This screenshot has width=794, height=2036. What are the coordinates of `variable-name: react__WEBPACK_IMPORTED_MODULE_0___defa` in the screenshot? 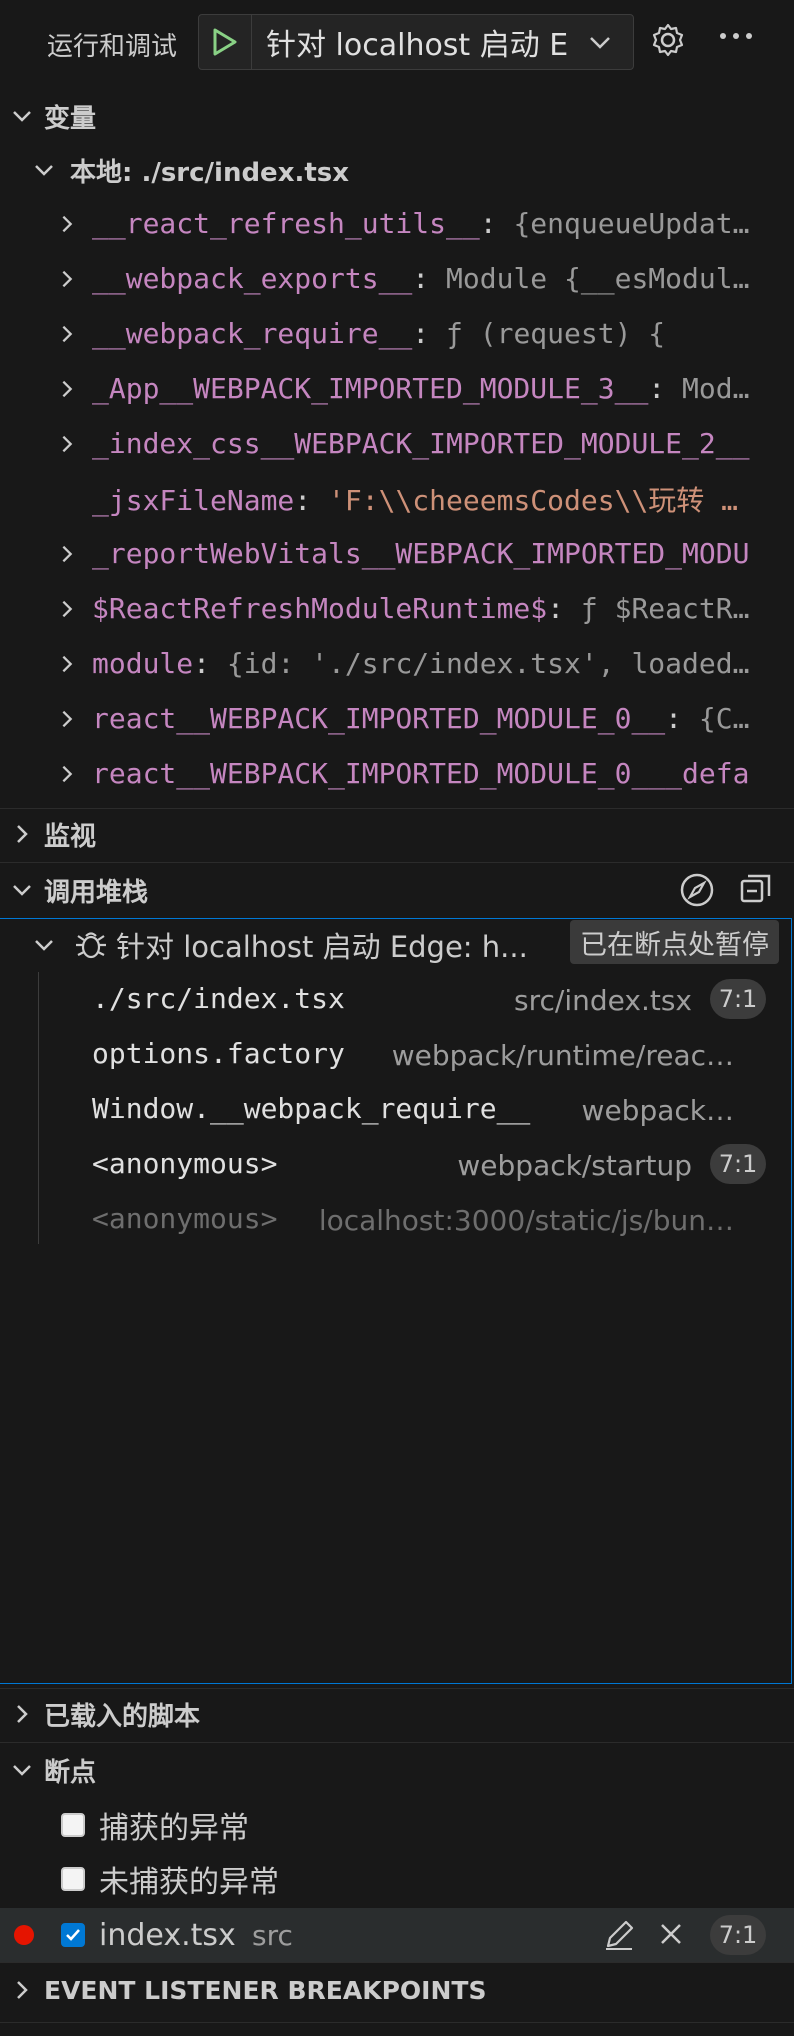 It's located at (421, 773).